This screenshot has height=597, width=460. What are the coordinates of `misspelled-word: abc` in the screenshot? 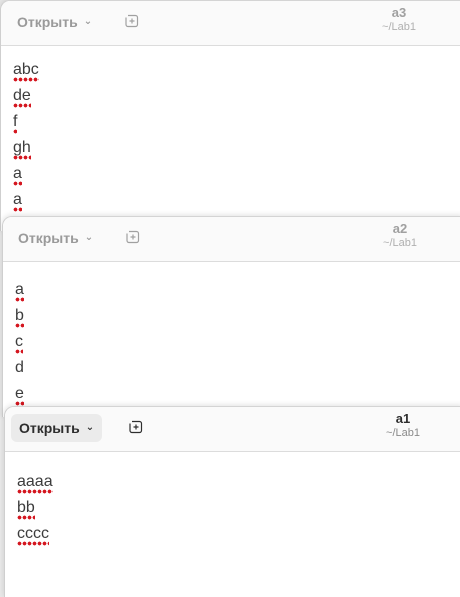 It's located at (26, 71).